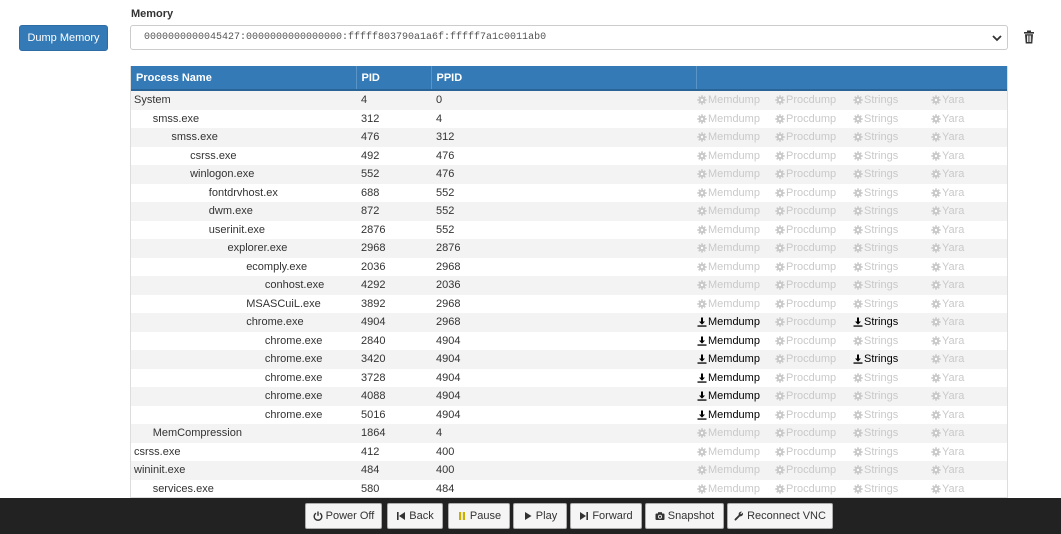 Image resolution: width=1061 pixels, height=534 pixels. Describe the element at coordinates (415, 516) in the screenshot. I see `back-button: Back` at that location.